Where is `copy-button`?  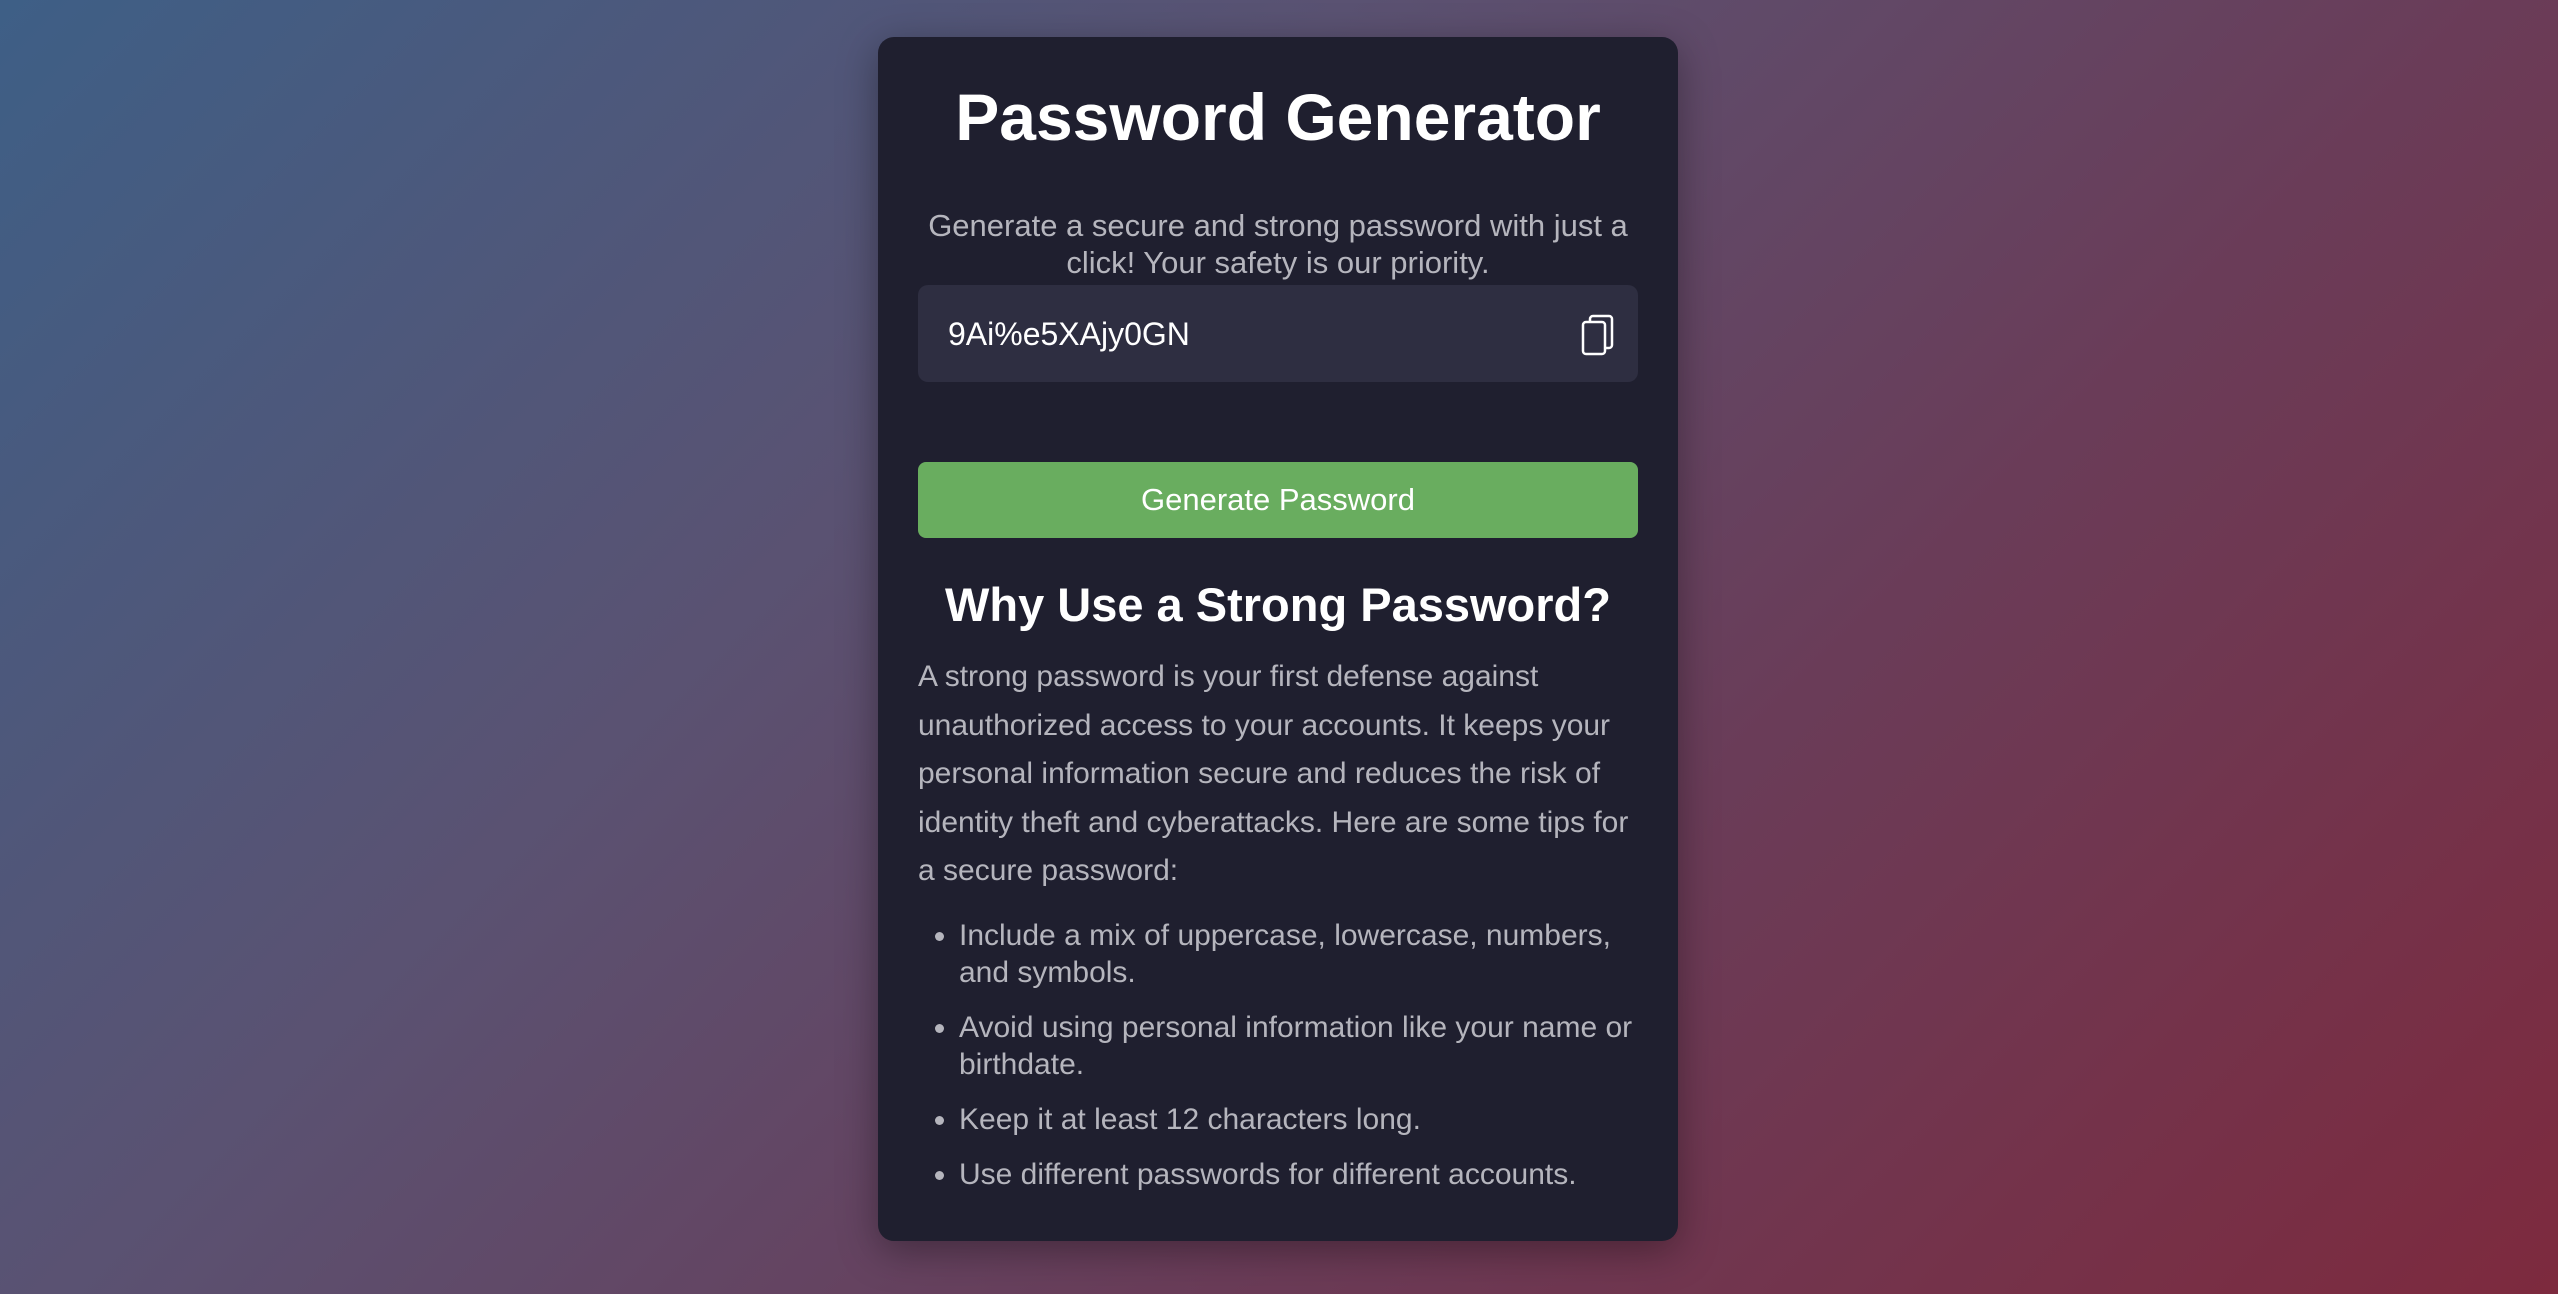
copy-button is located at coordinates (1598, 335).